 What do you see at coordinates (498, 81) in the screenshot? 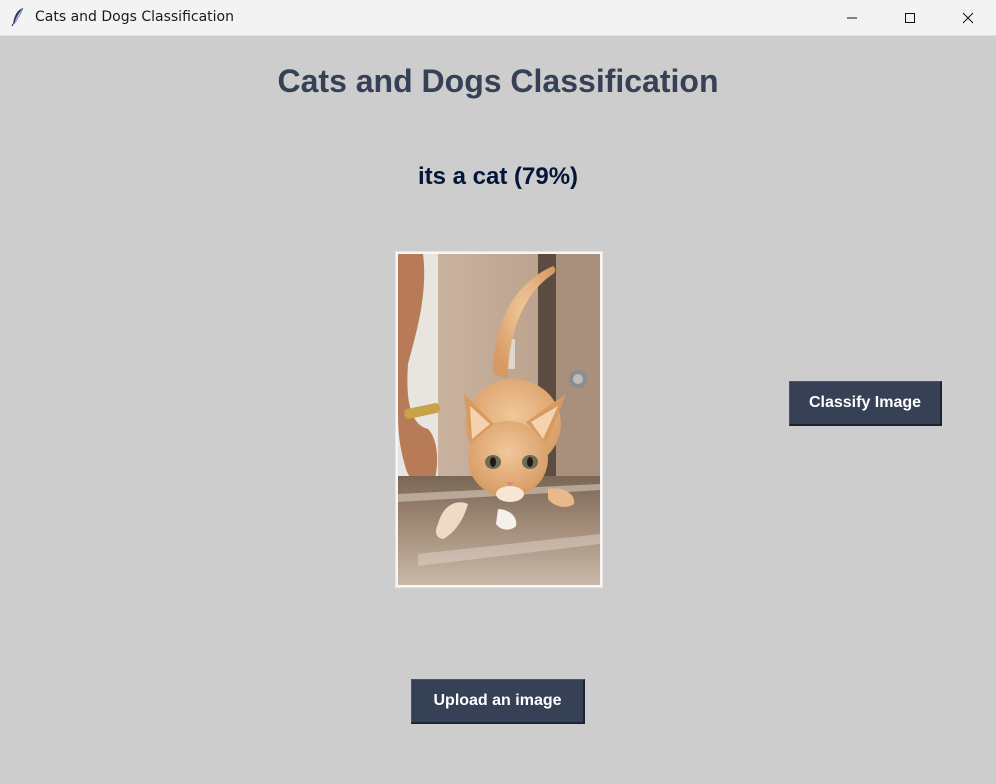
I see `page-title: Cats and Dogs Classification` at bounding box center [498, 81].